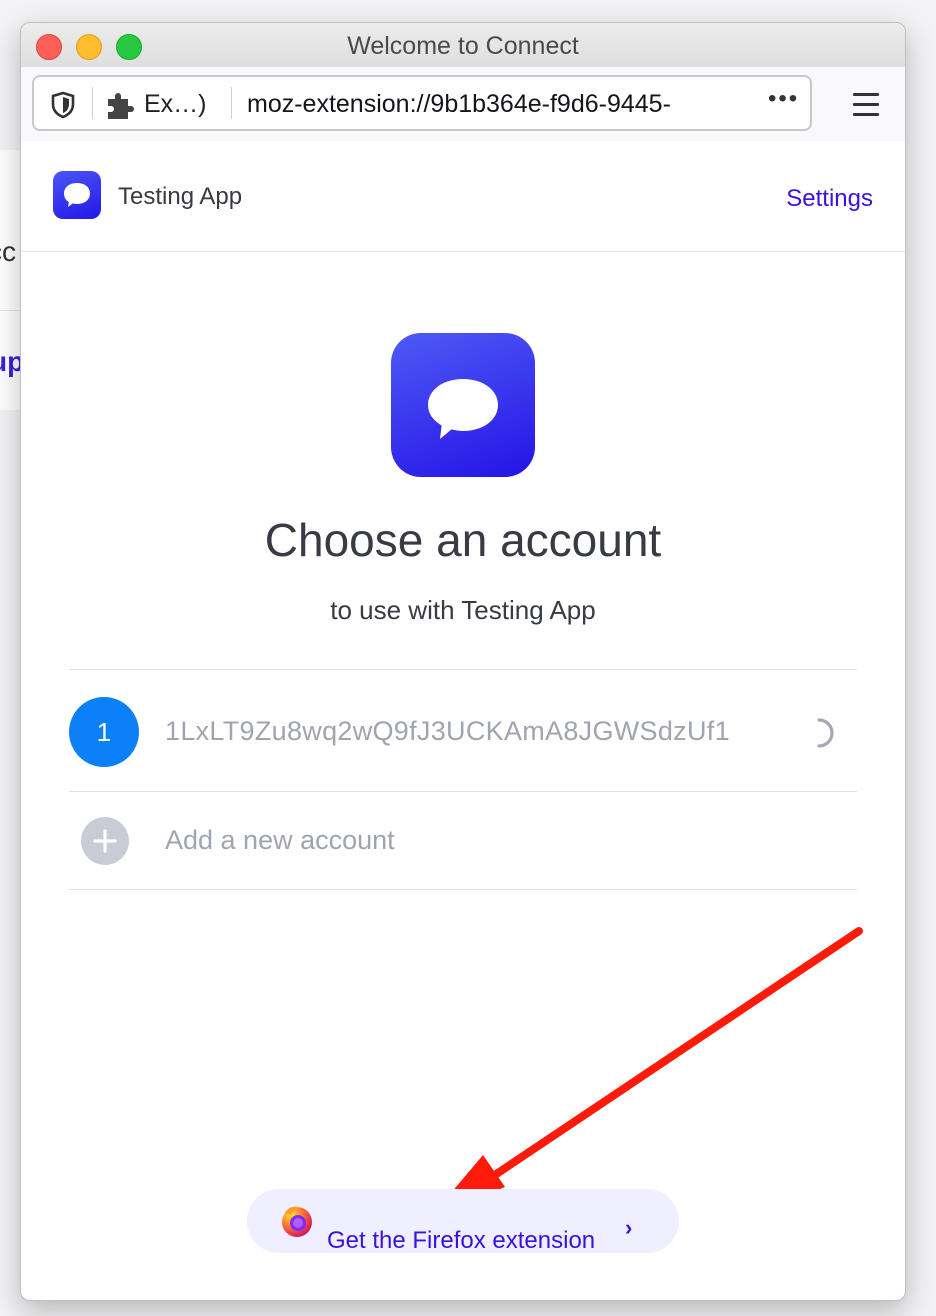 This screenshot has height=1316, width=936. What do you see at coordinates (463, 196) in the screenshot?
I see `app-header: Testing App Settings` at bounding box center [463, 196].